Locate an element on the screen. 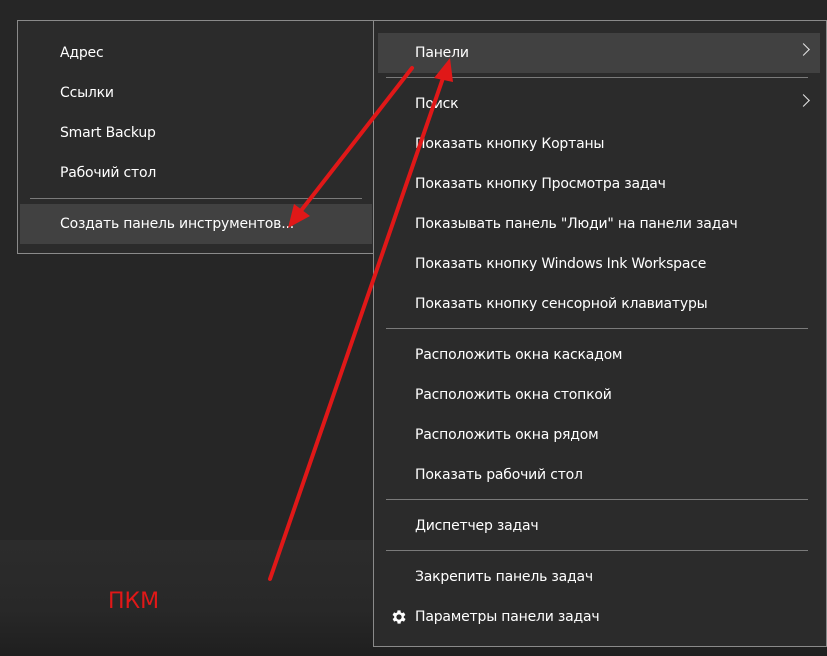  menu-item-show-people: Показывать панель "Люди" на панели задач is located at coordinates (599, 224).